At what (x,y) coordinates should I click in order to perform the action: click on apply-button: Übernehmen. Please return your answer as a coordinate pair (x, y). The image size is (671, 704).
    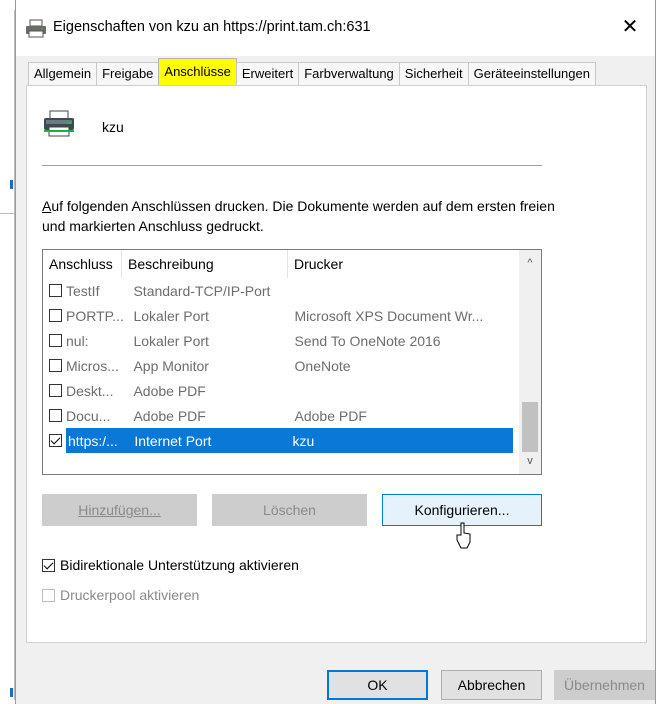
    Looking at the image, I should click on (604, 685).